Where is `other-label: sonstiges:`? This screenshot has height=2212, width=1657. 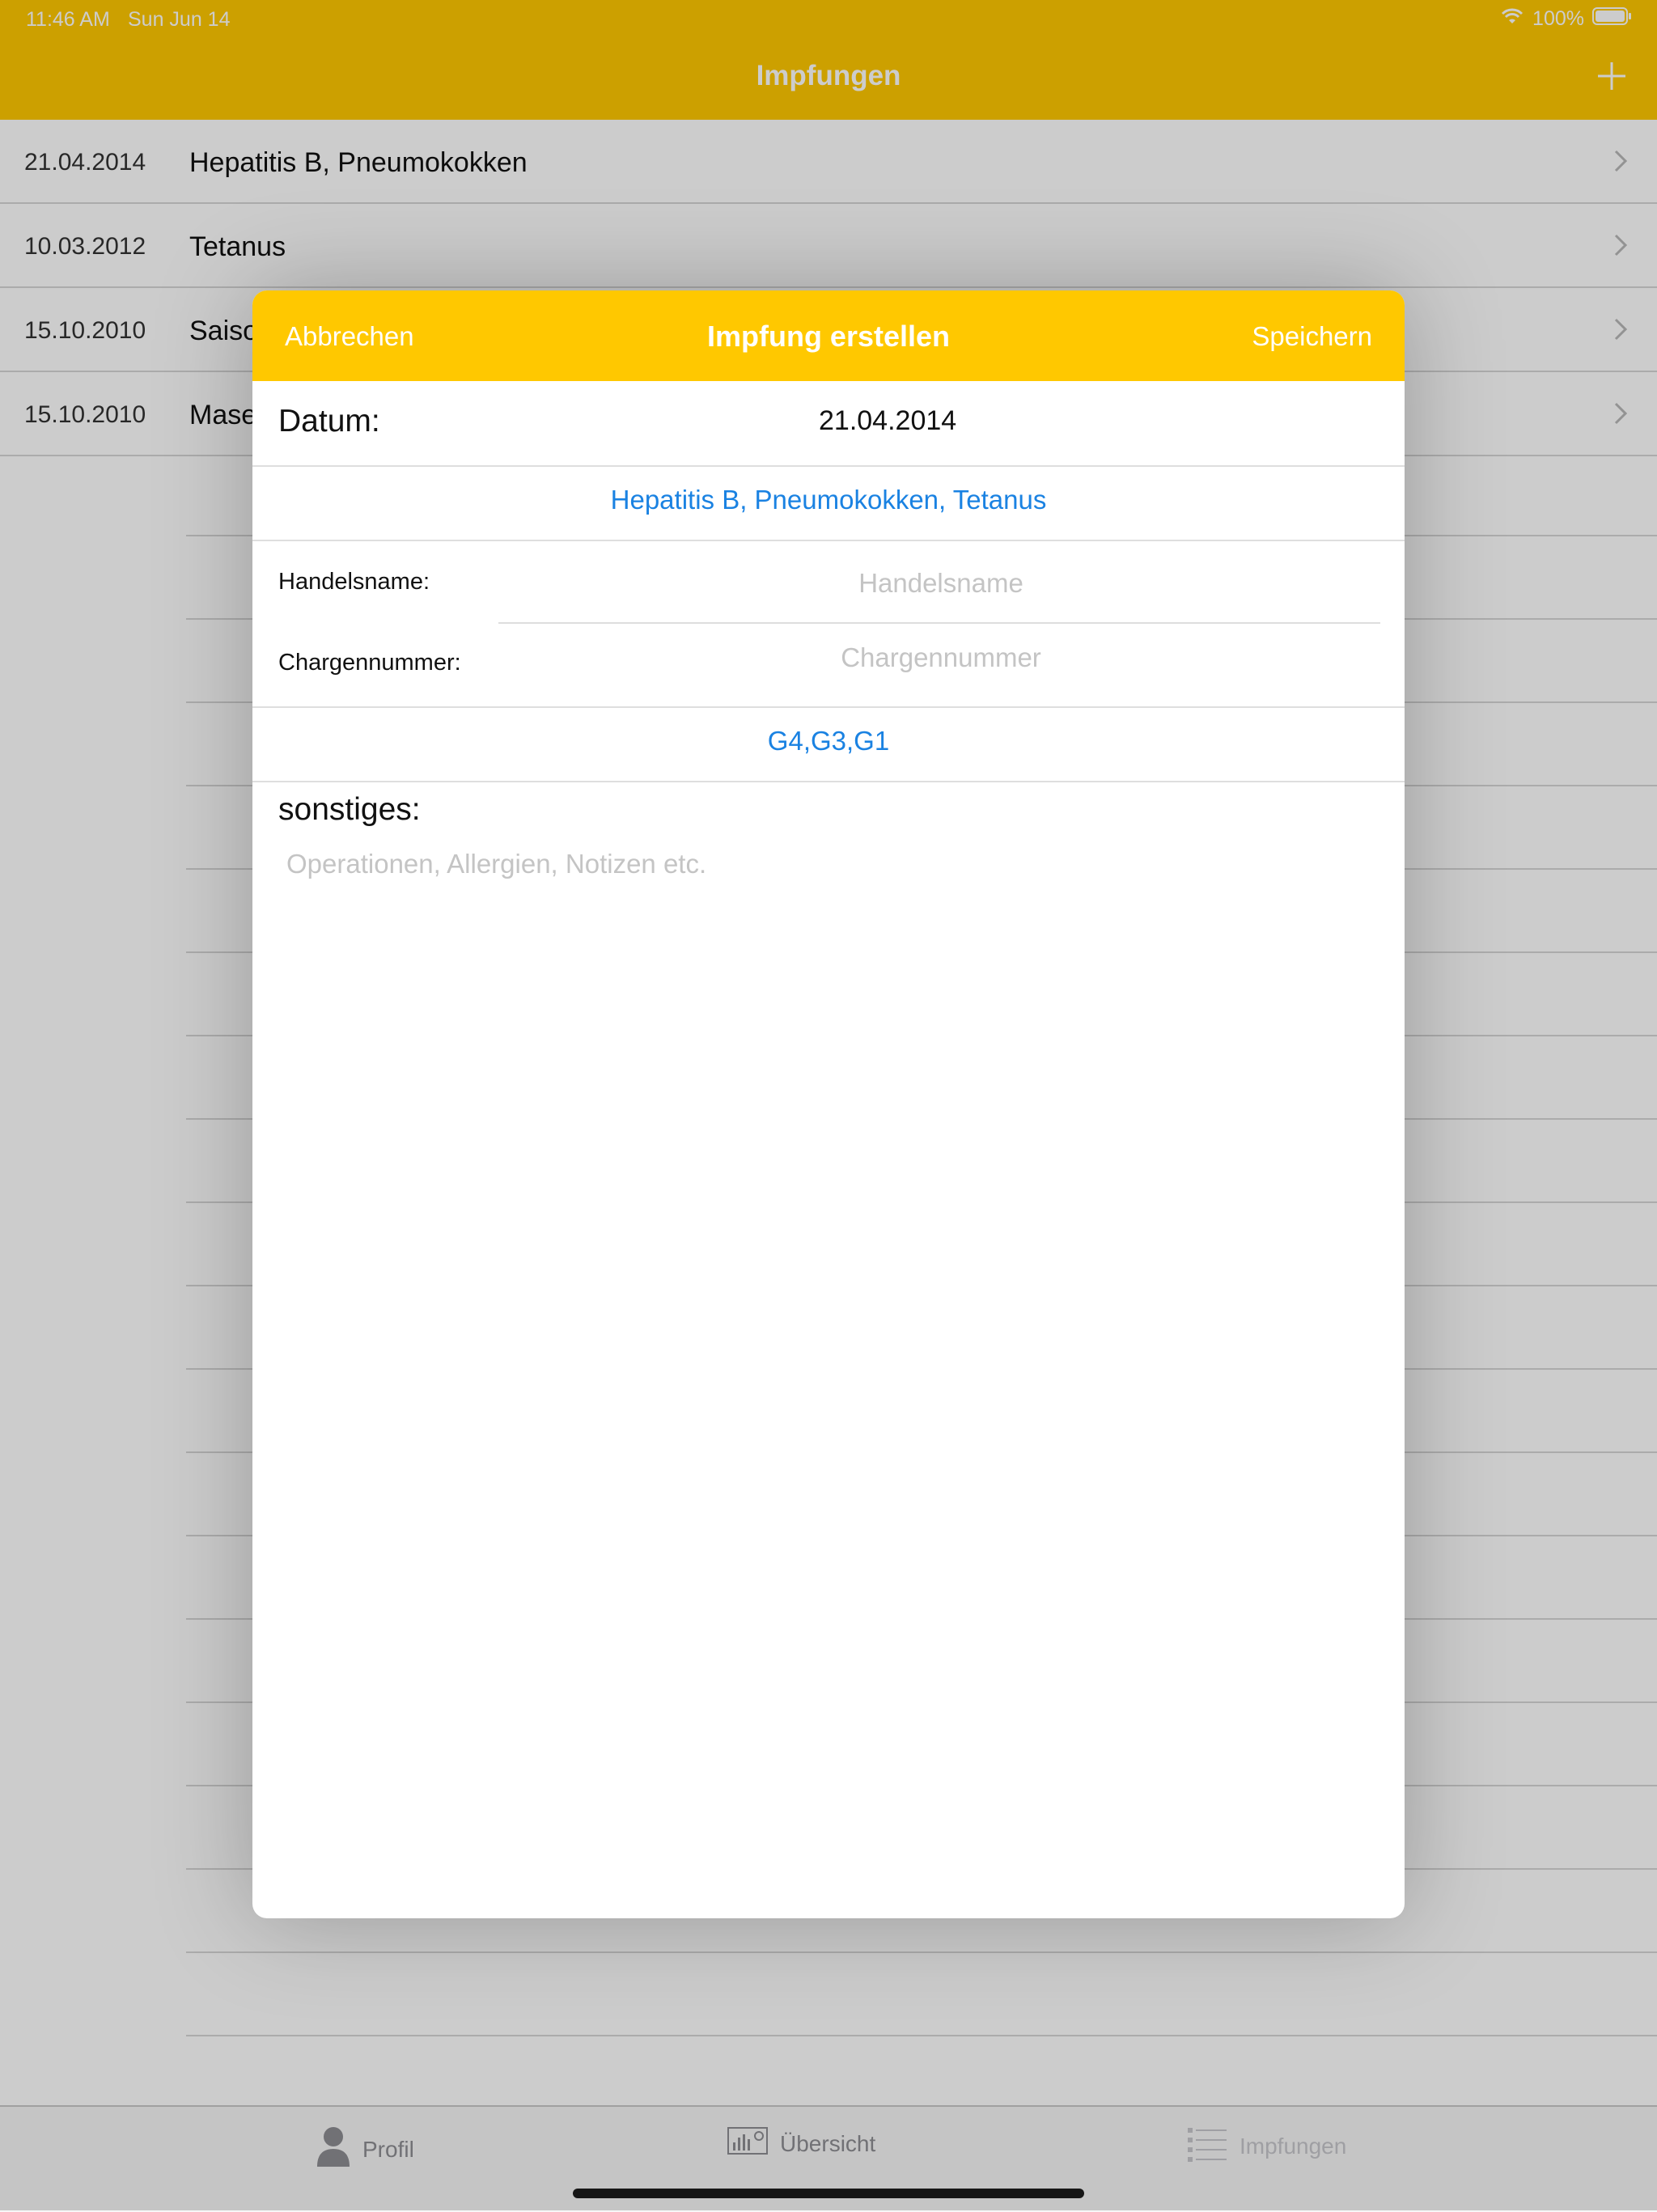 other-label: sonstiges: is located at coordinates (349, 809).